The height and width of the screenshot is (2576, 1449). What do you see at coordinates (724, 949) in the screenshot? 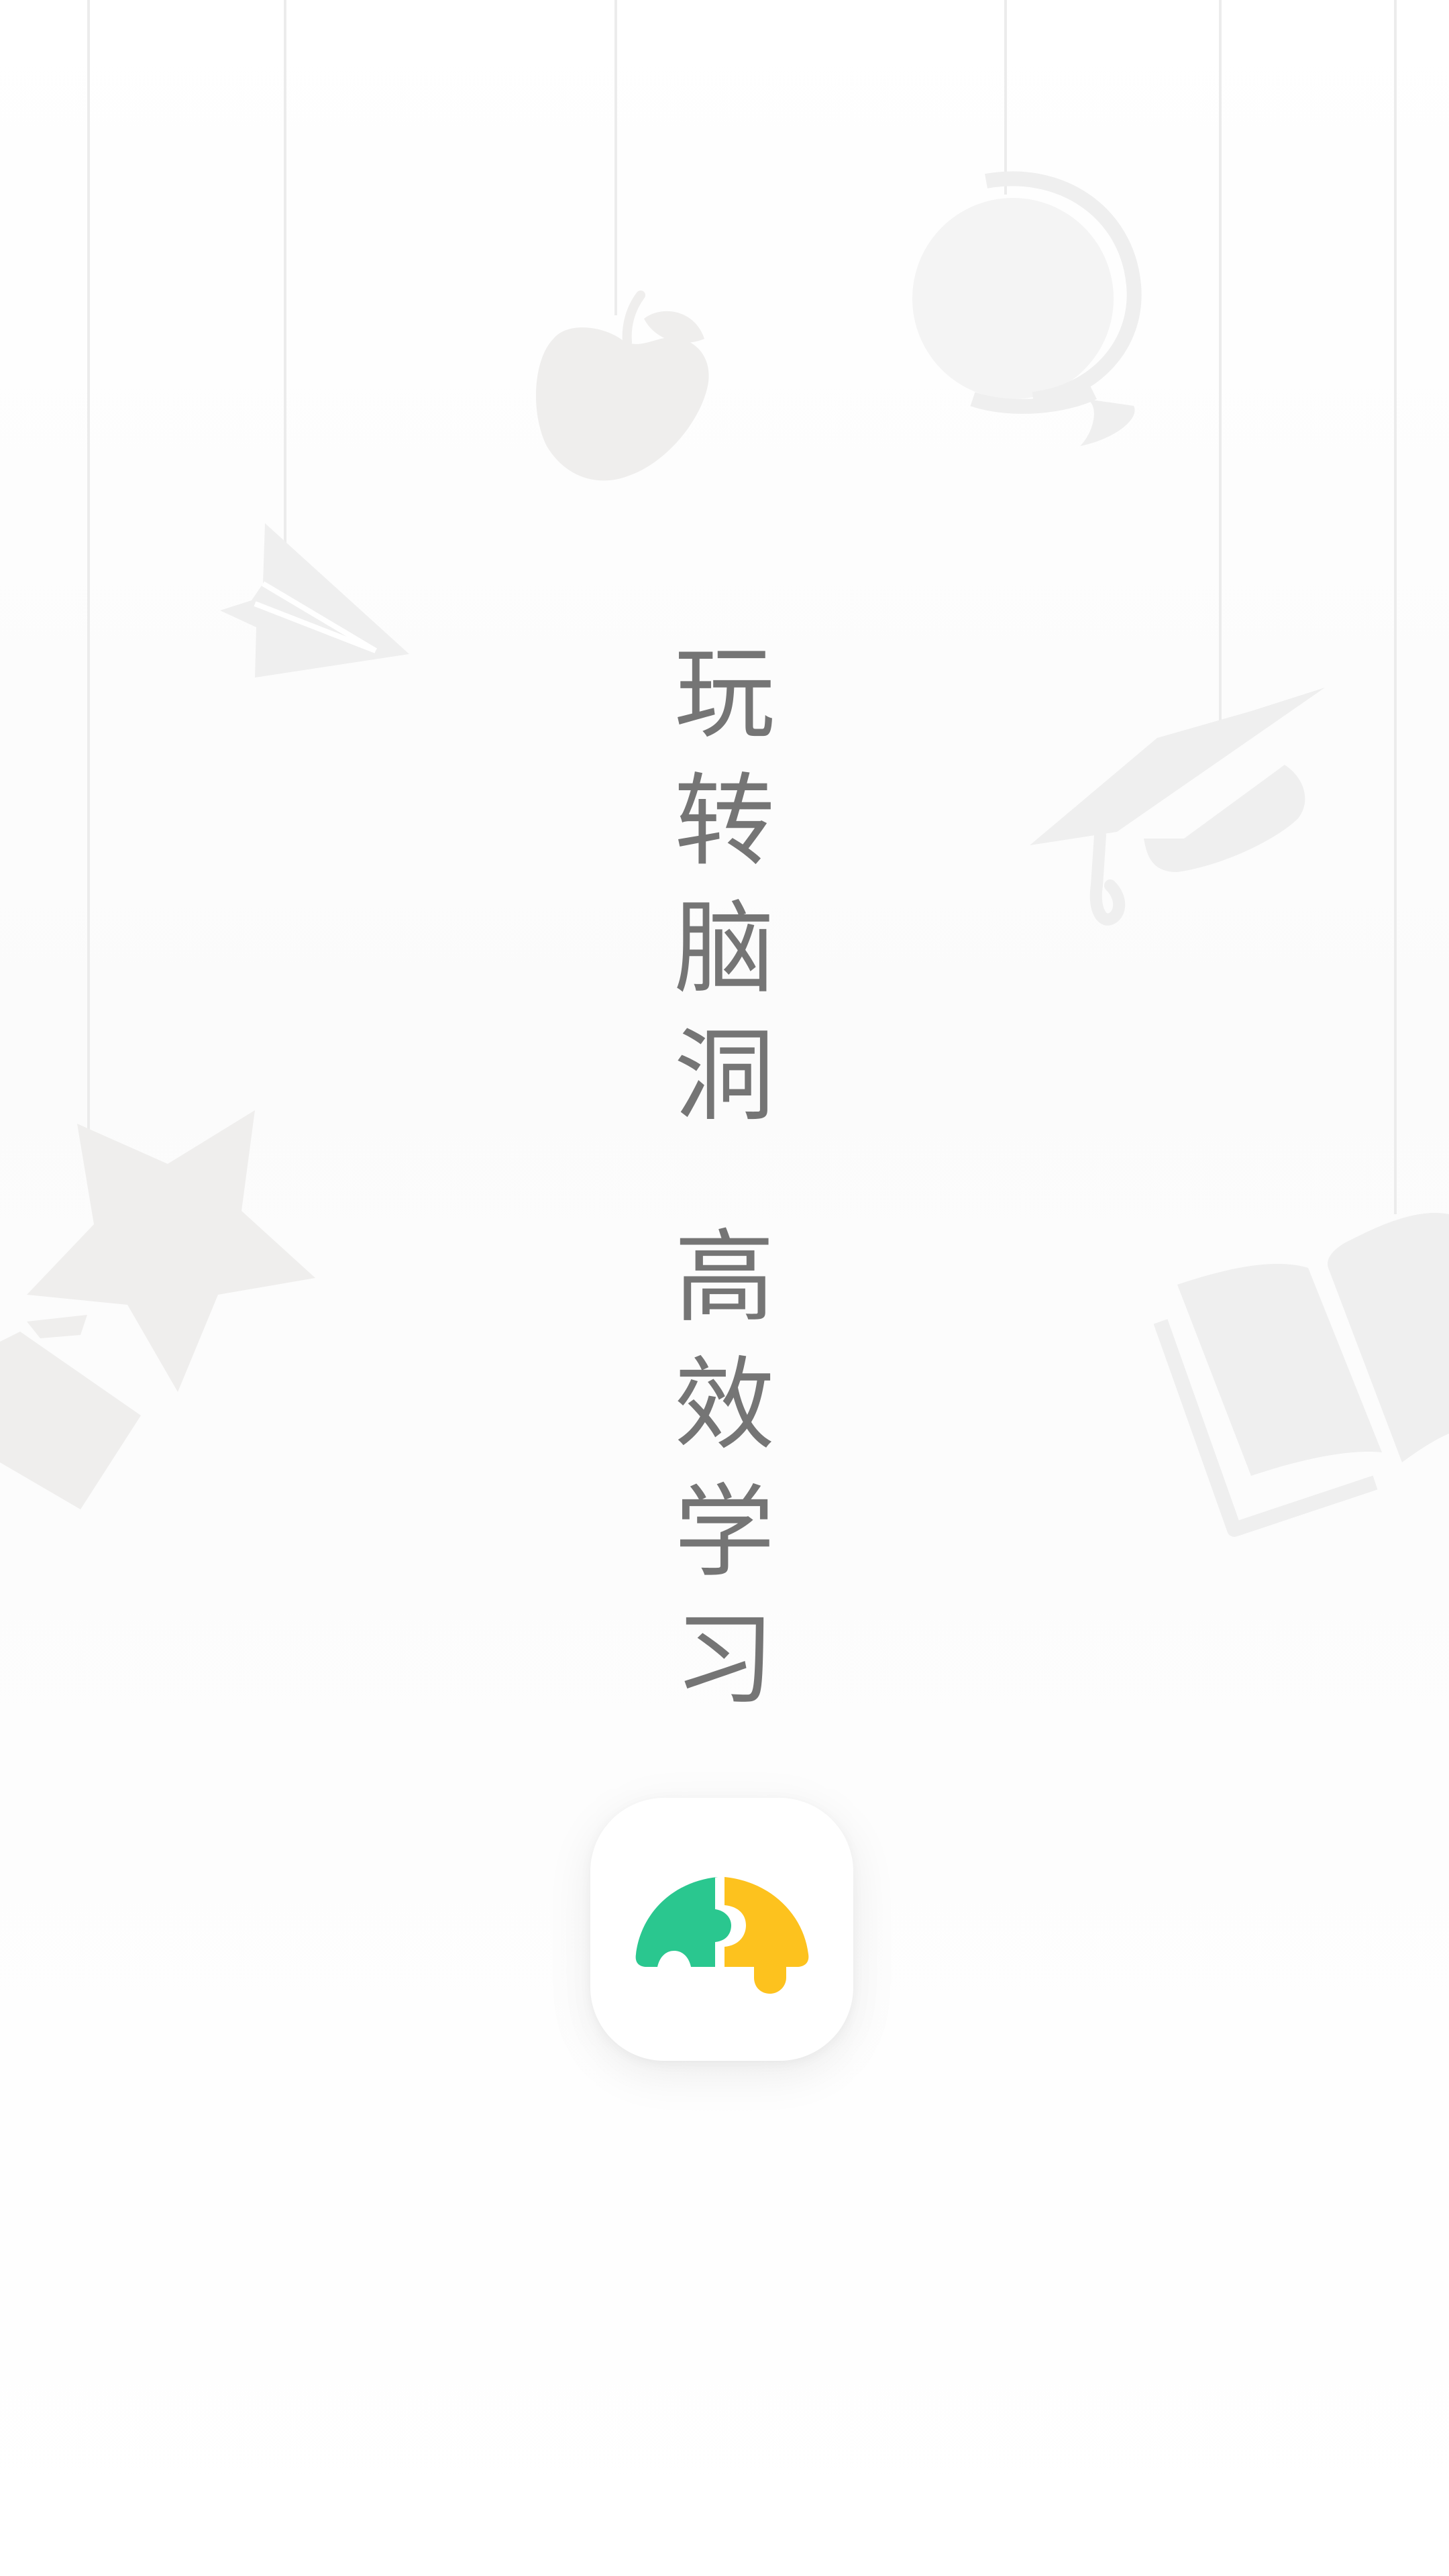
I see `slogan-char: 脑` at bounding box center [724, 949].